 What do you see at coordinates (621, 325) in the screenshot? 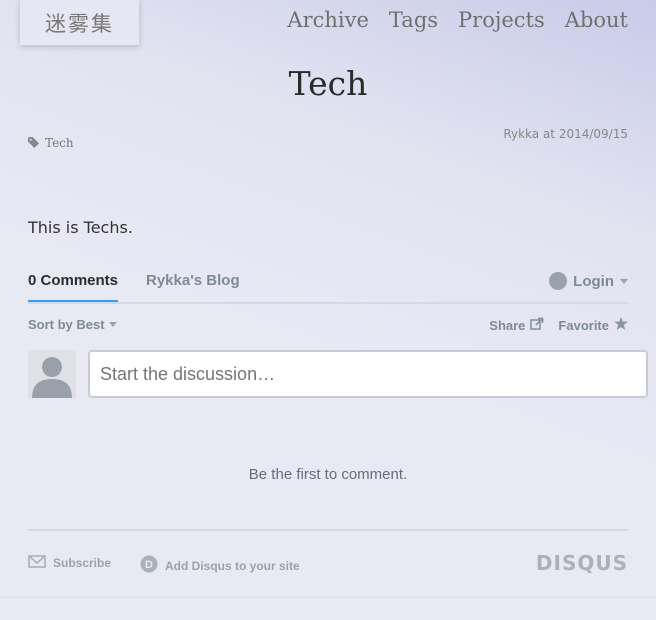
I see `star-icon` at bounding box center [621, 325].